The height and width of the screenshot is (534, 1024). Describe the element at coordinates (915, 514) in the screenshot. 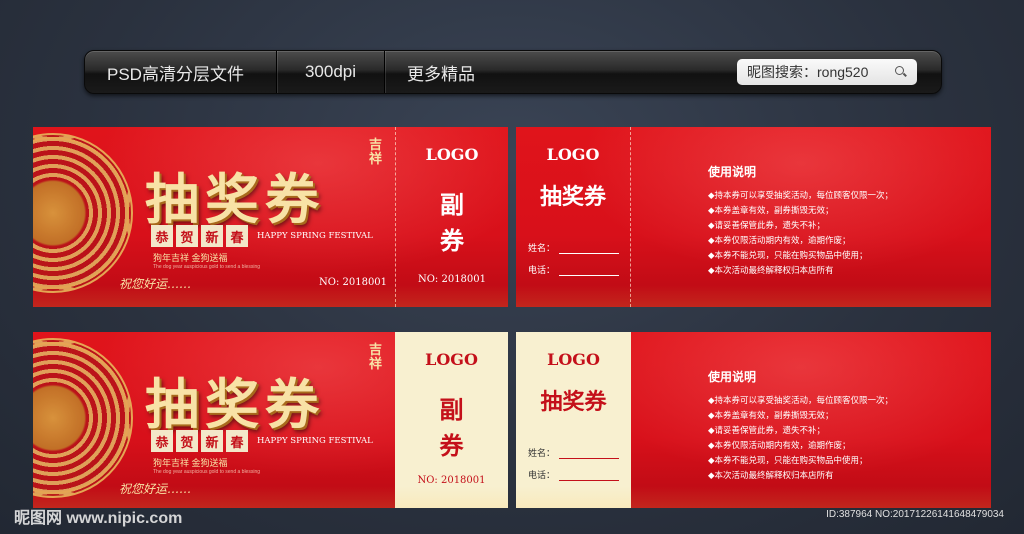

I see `image-id-text: ID:387964 NO:20171226141648479034` at that location.